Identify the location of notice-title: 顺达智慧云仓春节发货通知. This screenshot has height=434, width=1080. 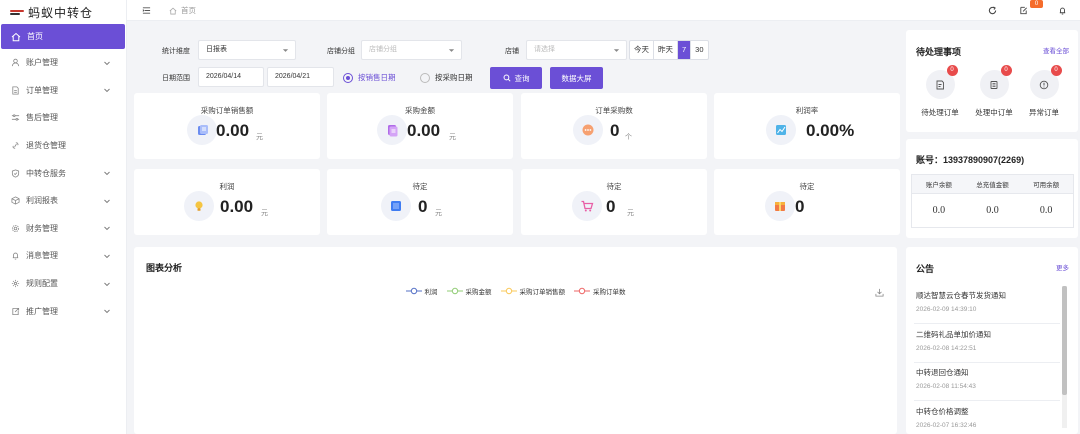
(961, 295).